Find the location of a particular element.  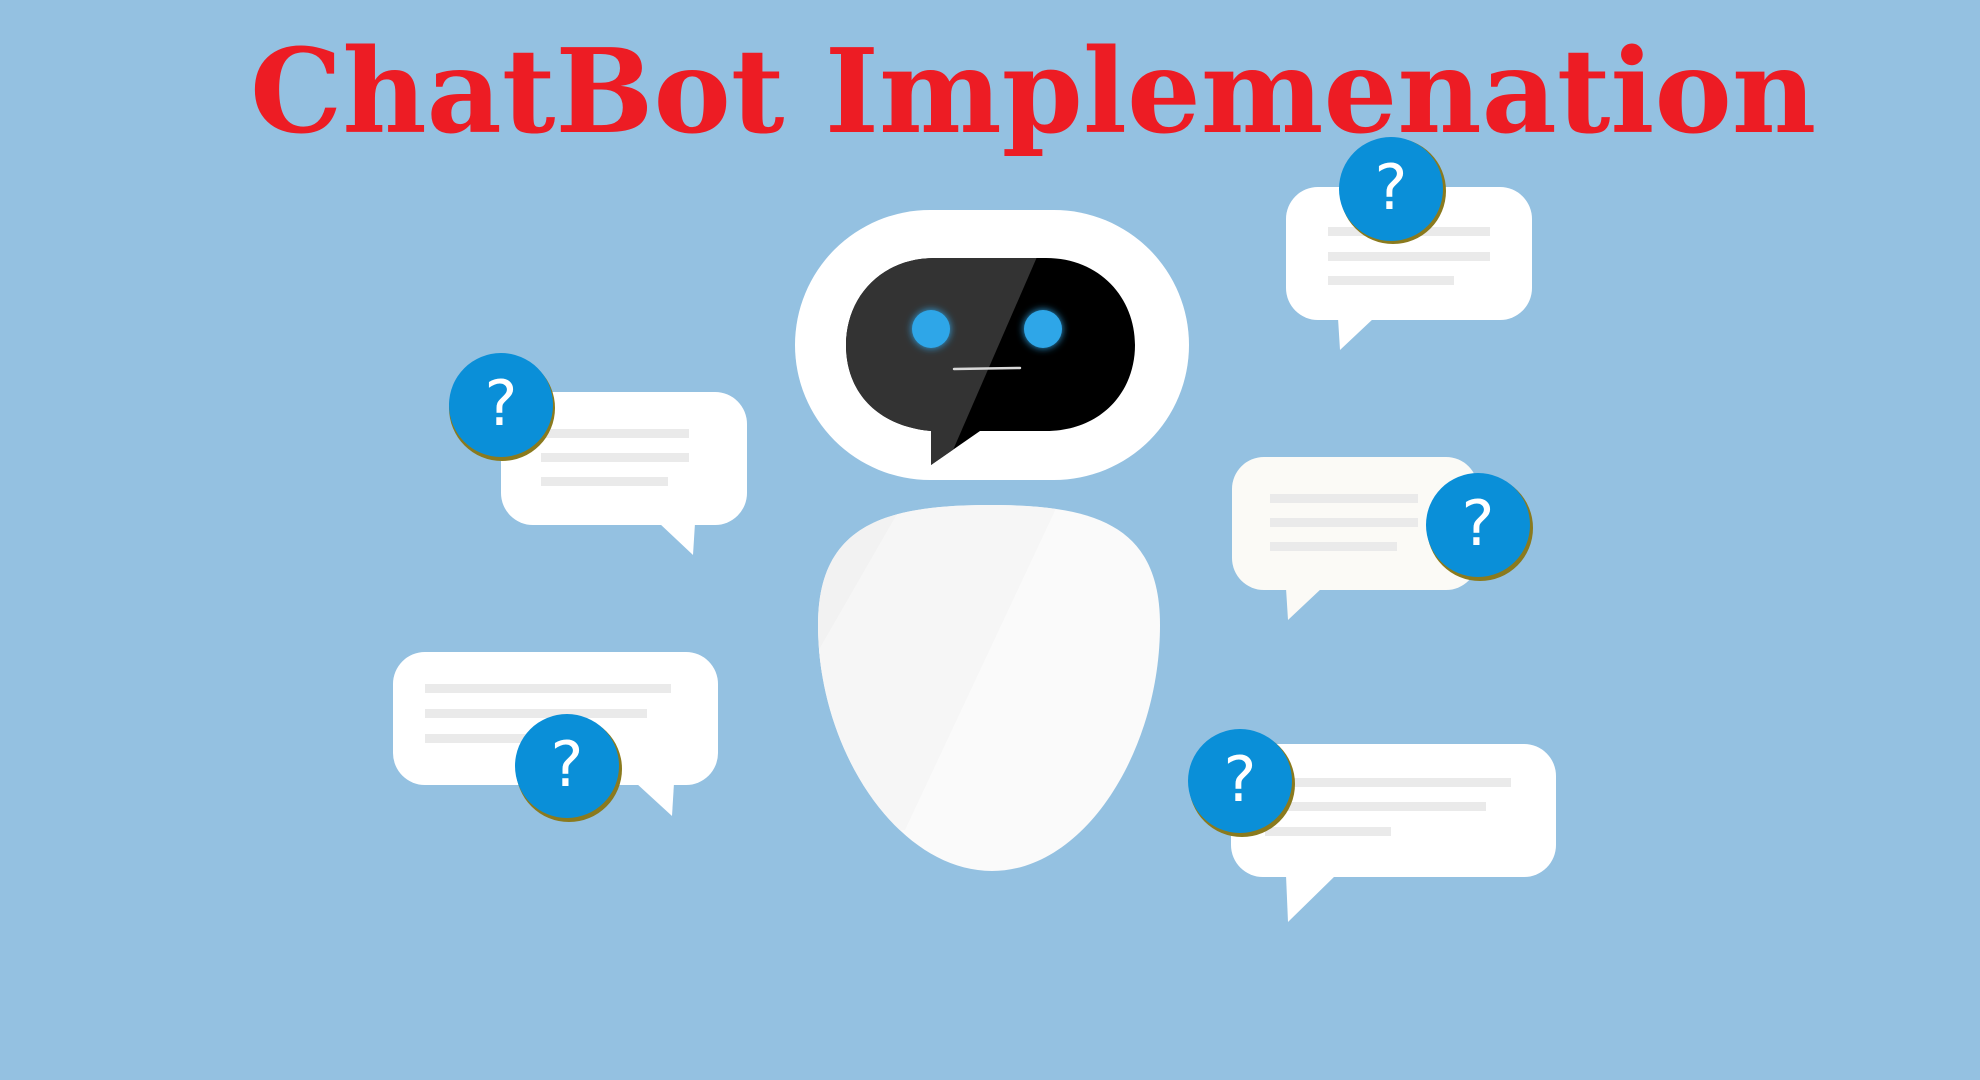

robot-icon is located at coordinates (992, 540).